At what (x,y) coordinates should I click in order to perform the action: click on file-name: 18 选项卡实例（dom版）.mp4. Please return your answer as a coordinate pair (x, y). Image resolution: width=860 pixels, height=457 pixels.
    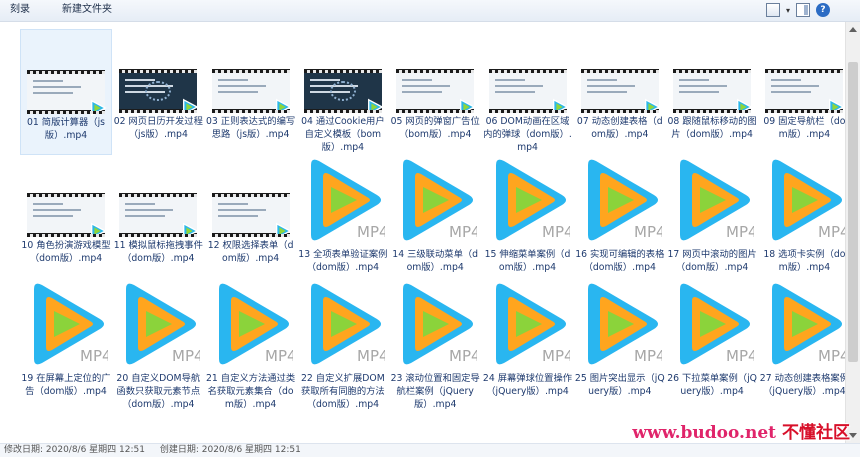
    Looking at the image, I should click on (804, 261).